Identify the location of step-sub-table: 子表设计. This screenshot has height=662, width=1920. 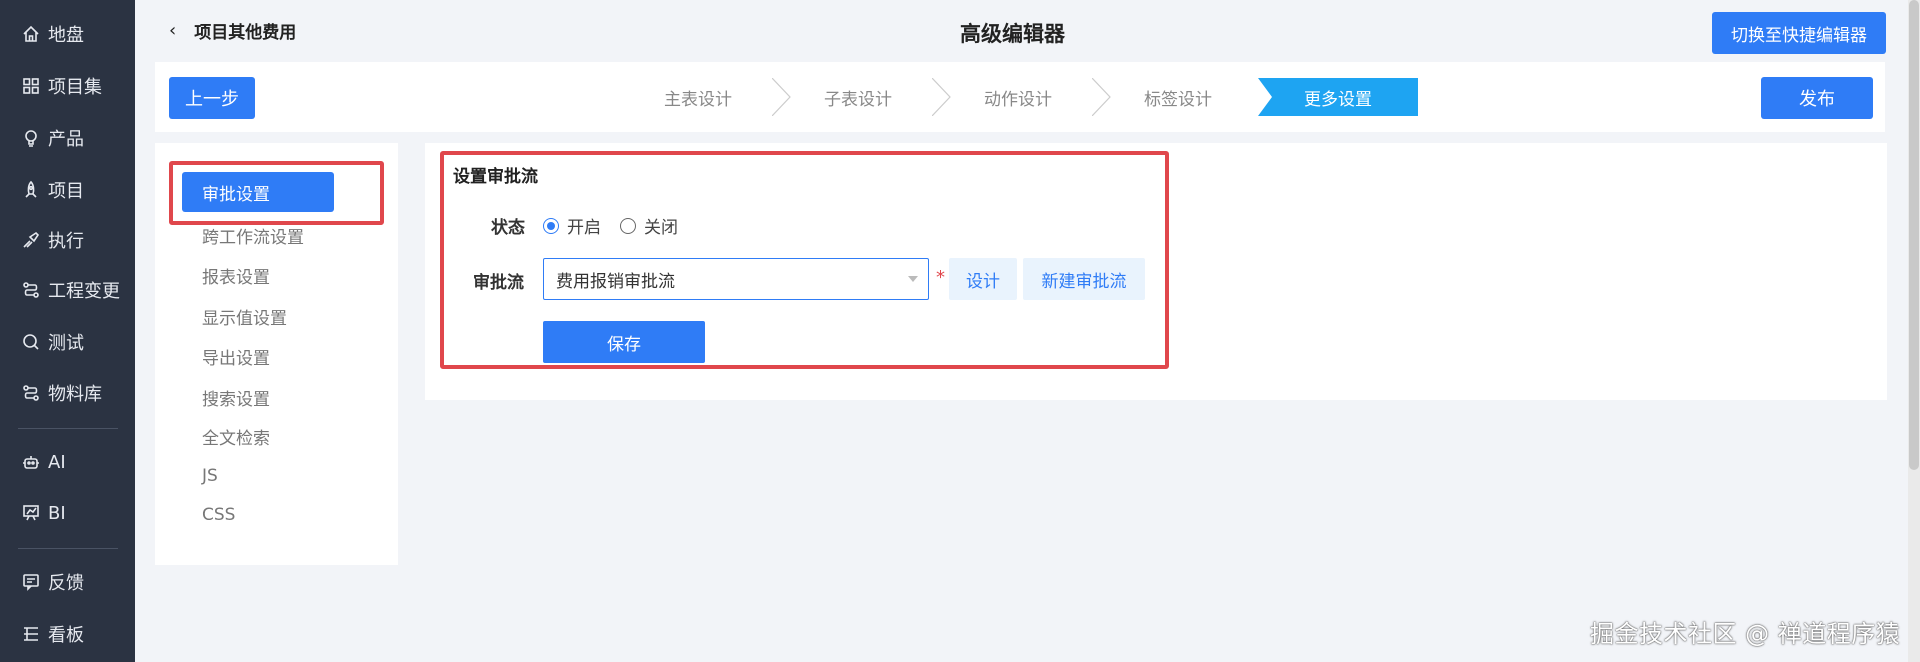
(864, 97).